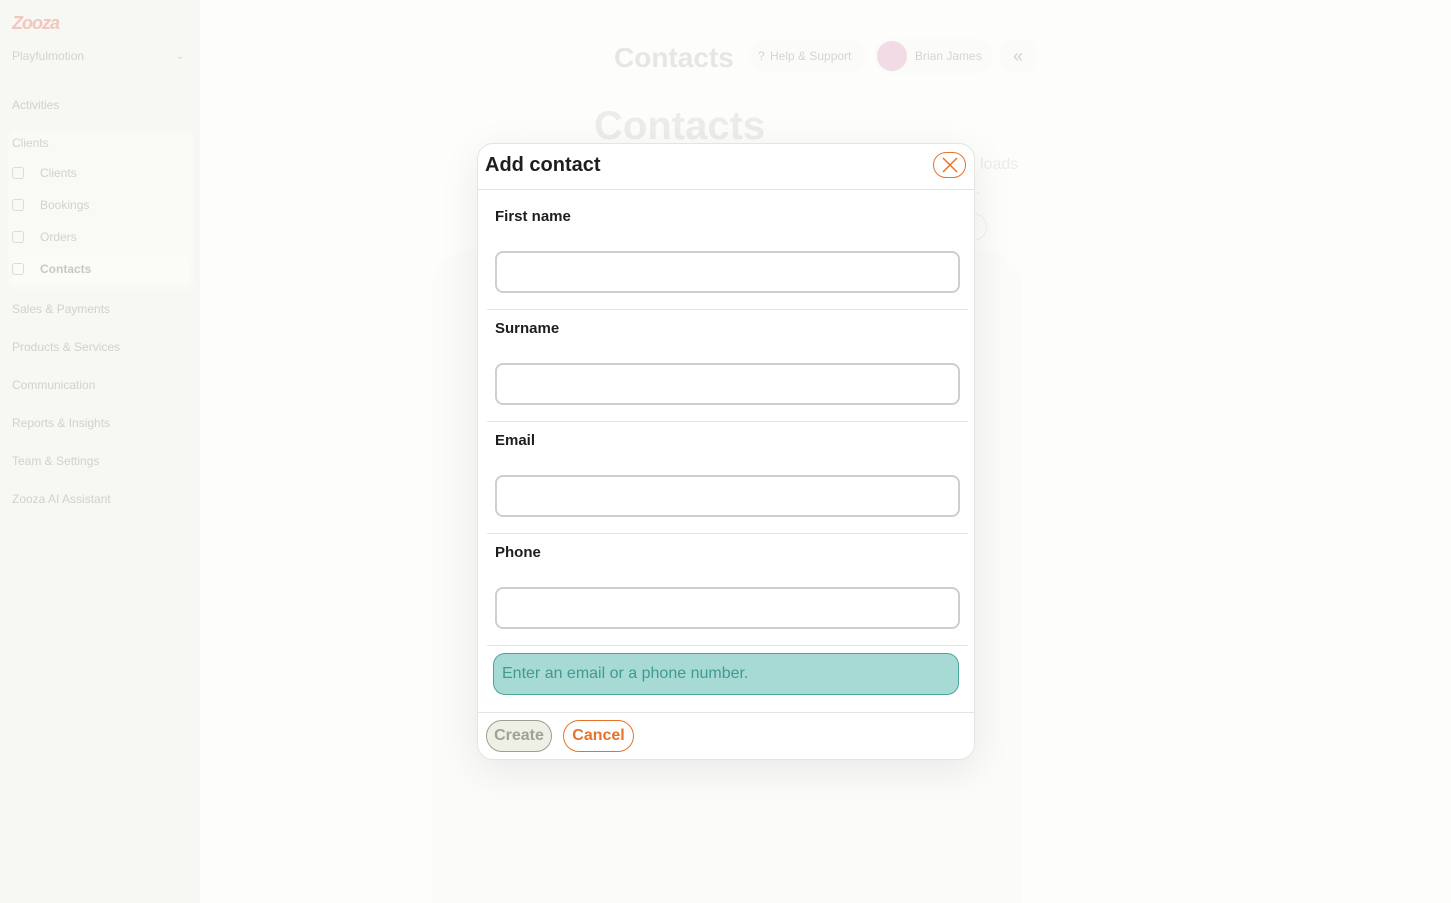 This screenshot has width=1451, height=903. Describe the element at coordinates (58, 237) in the screenshot. I see `sidebar-item-label: Orders` at that location.